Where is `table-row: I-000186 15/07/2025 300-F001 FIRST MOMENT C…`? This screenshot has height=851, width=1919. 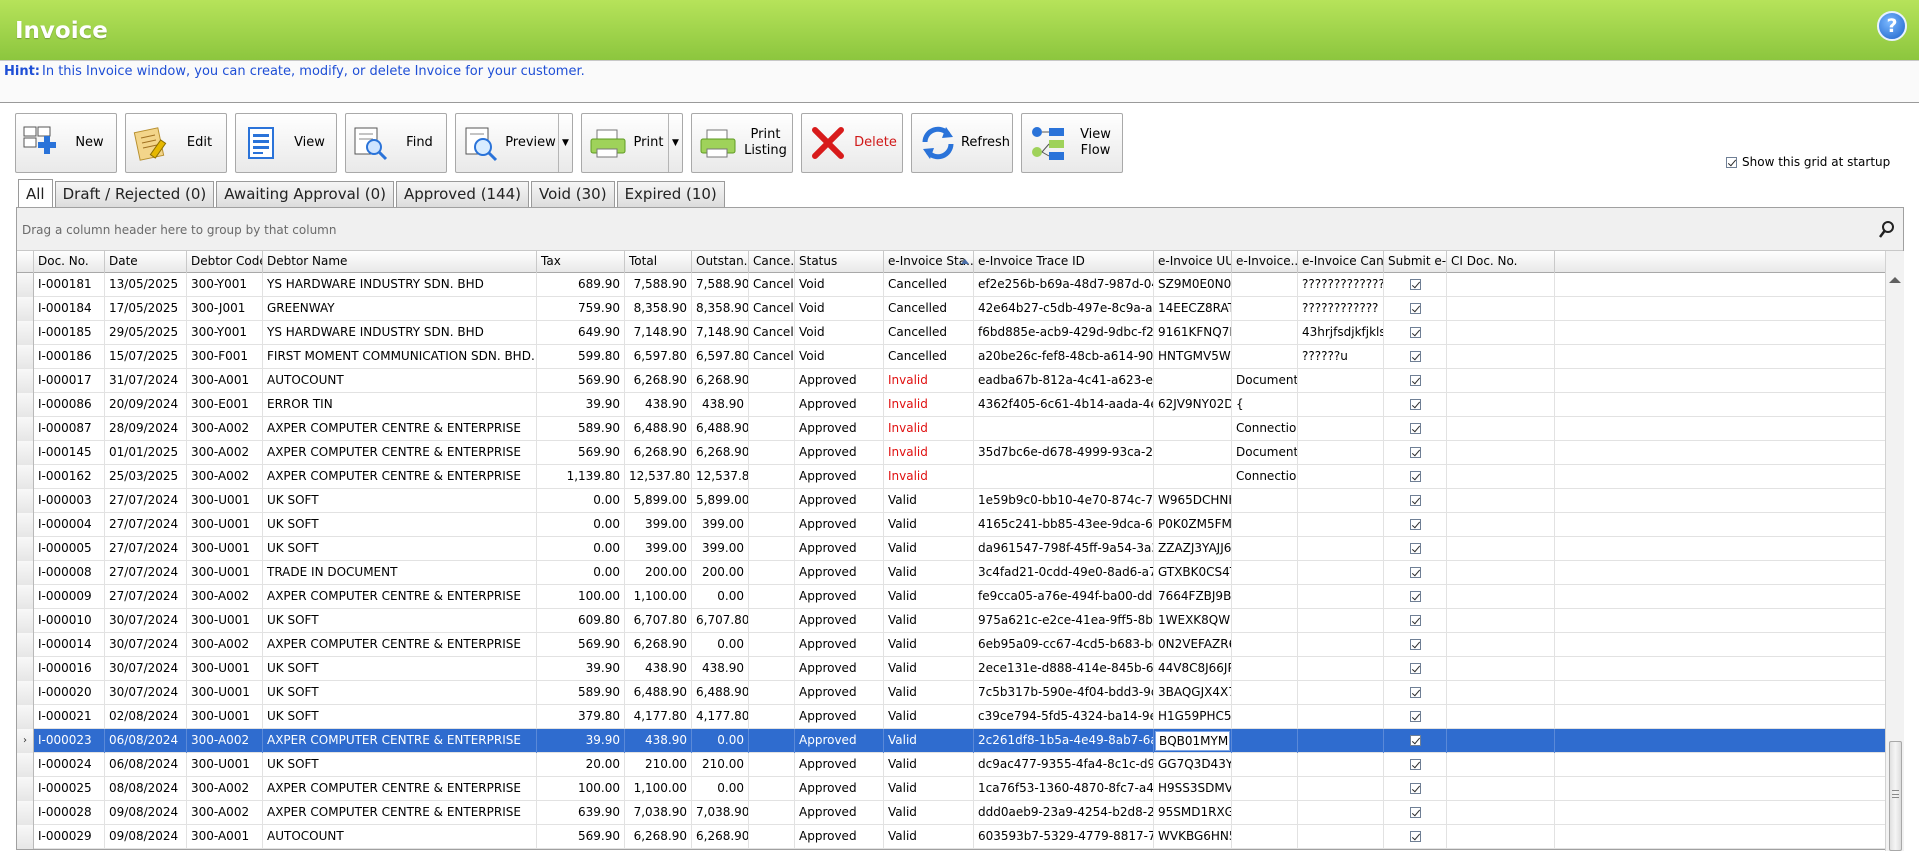 table-row: I-000186 15/07/2025 300-F001 FIRST MOMENT C… is located at coordinates (951, 357).